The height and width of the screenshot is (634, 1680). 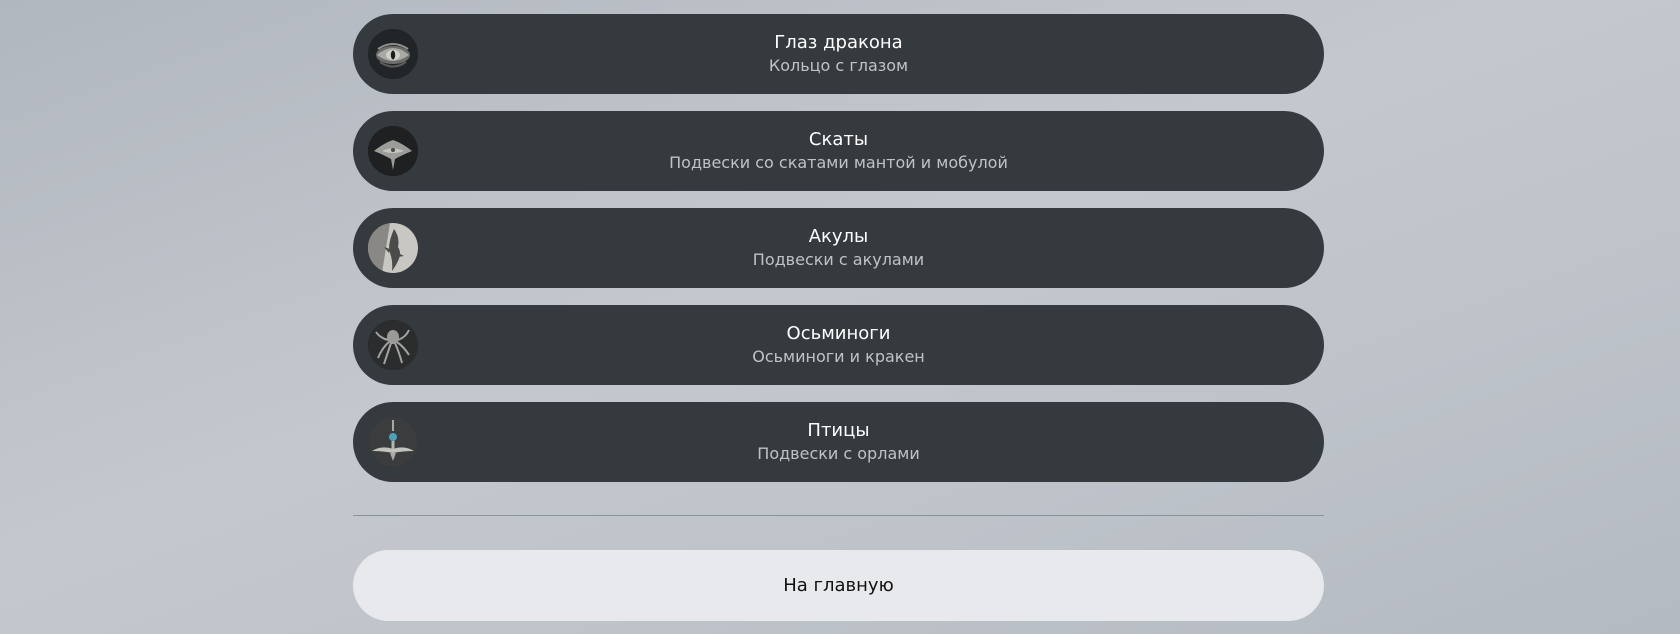 I want to click on menu-item-subtitle: Подвески с орлами, so click(x=838, y=453).